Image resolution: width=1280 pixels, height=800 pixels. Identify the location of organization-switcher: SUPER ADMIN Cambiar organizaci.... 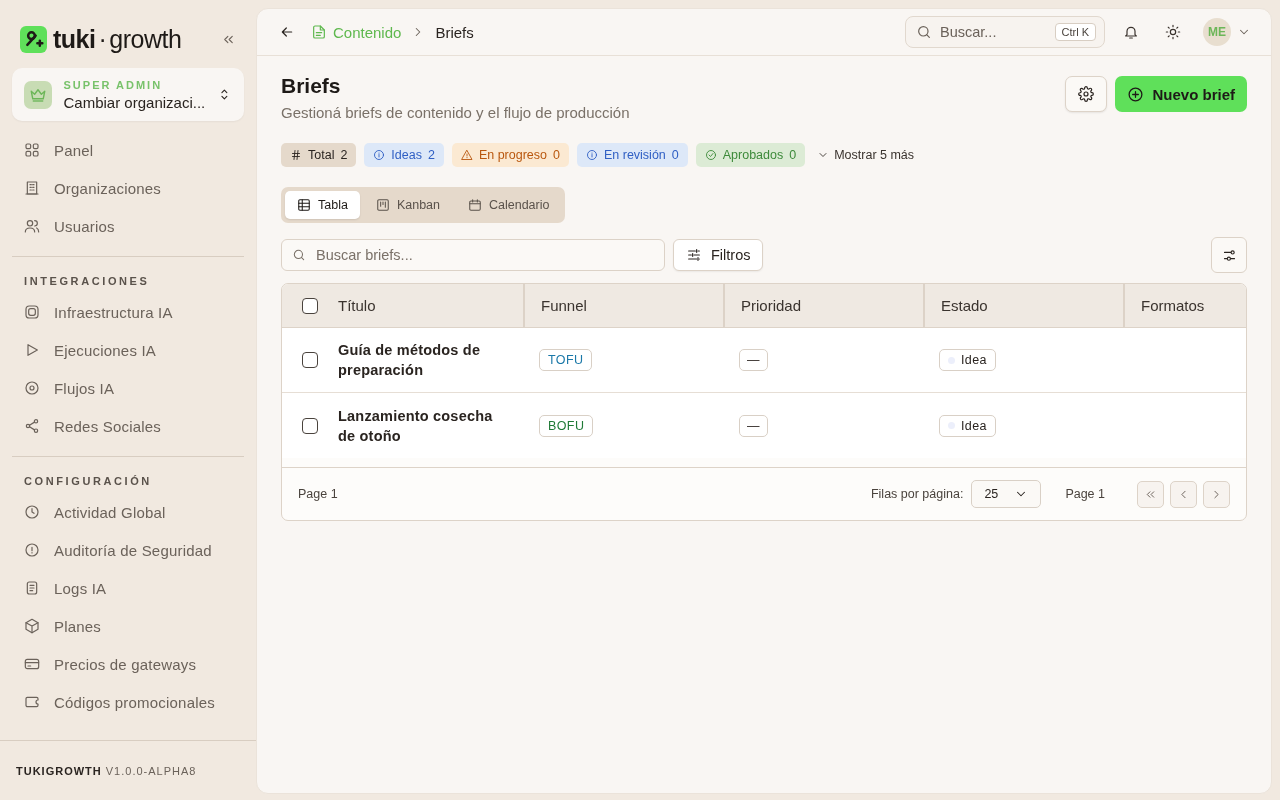
(128, 94).